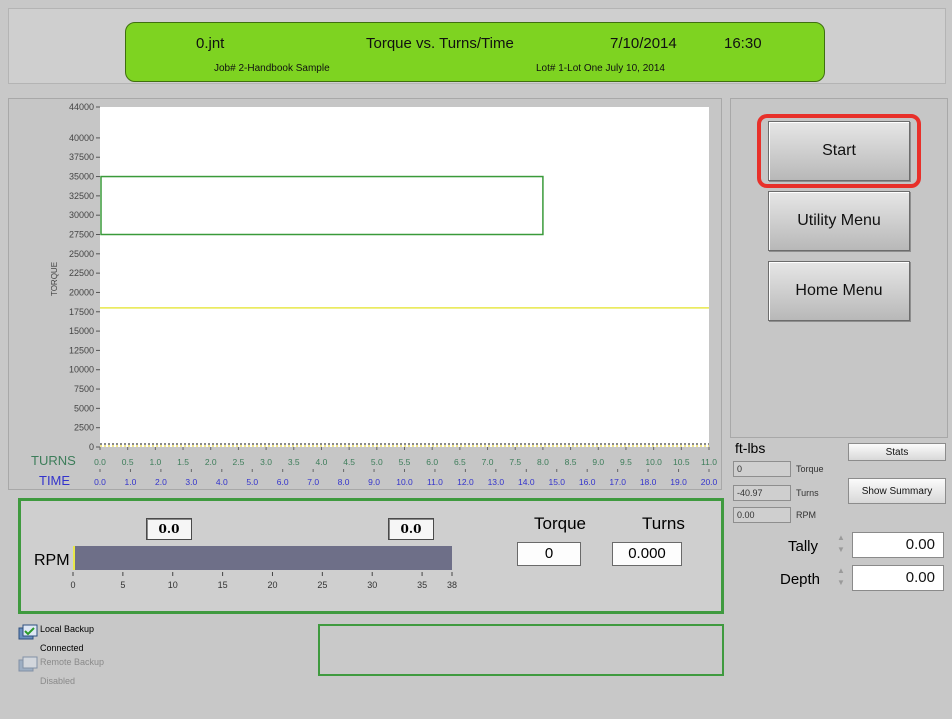 The image size is (952, 719). Describe the element at coordinates (210, 43) in the screenshot. I see `file-name: 0.jnt` at that location.